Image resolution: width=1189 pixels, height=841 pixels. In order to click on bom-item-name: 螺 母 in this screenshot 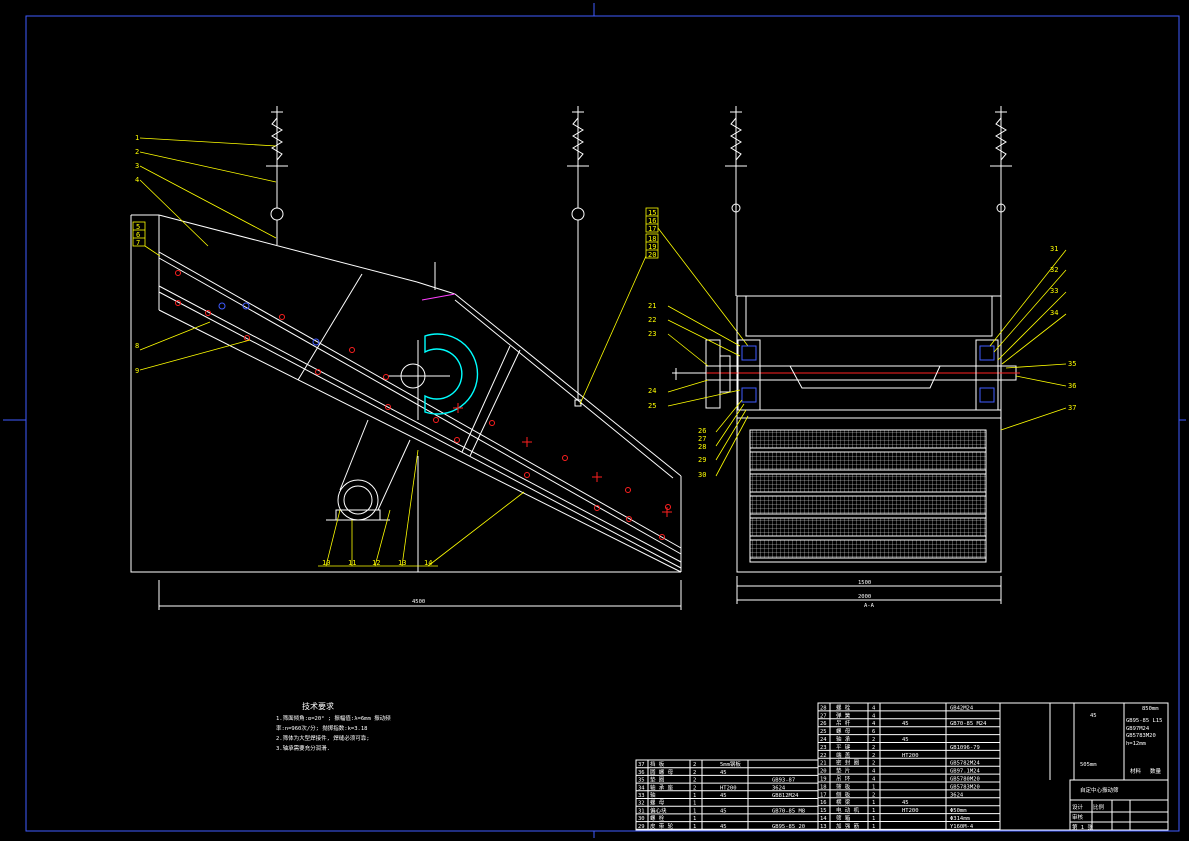, I will do `click(657, 803)`.